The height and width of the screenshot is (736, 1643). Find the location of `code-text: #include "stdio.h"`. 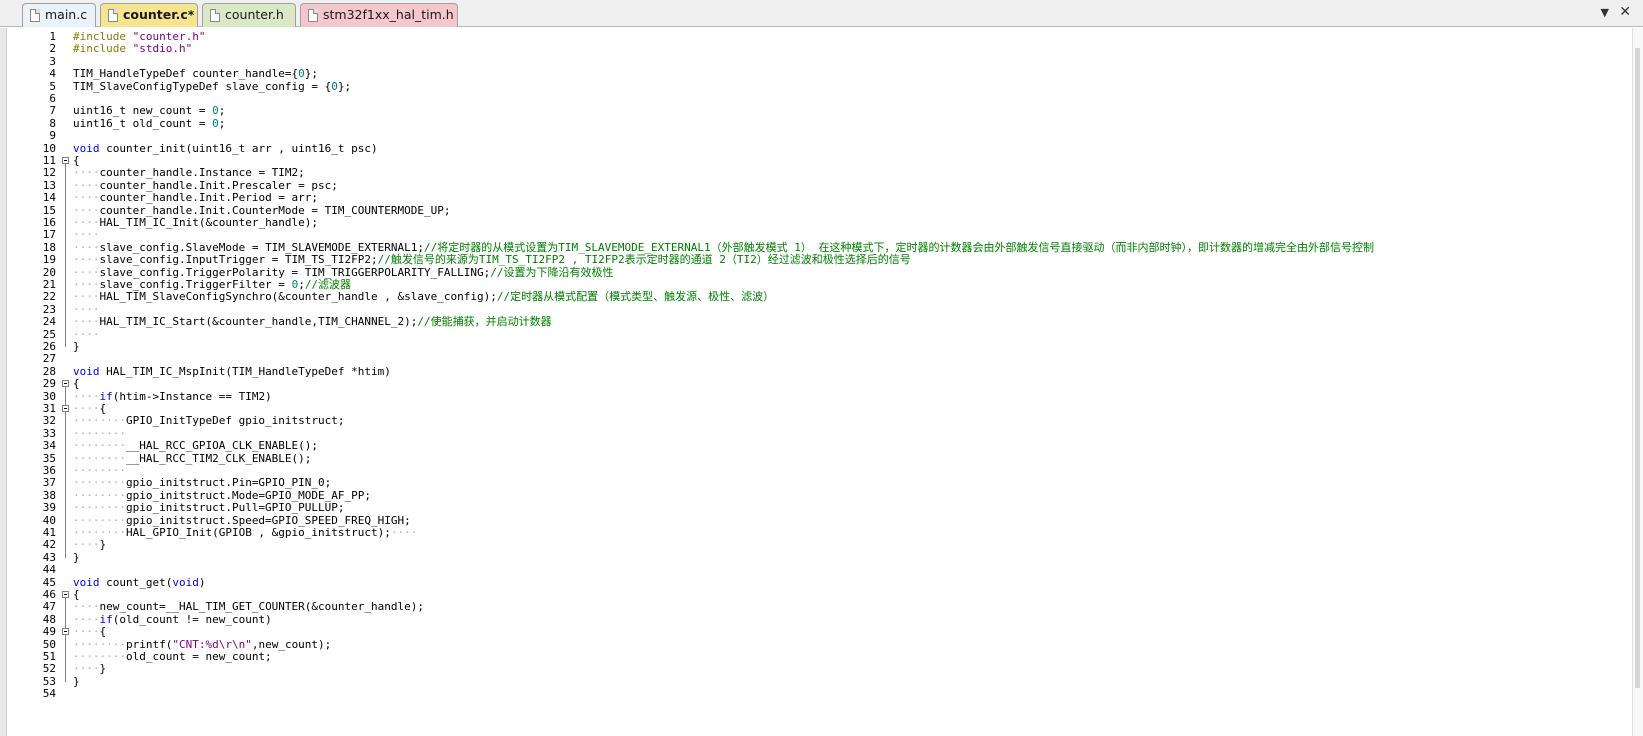

code-text: #include "stdio.h" is located at coordinates (133, 49).